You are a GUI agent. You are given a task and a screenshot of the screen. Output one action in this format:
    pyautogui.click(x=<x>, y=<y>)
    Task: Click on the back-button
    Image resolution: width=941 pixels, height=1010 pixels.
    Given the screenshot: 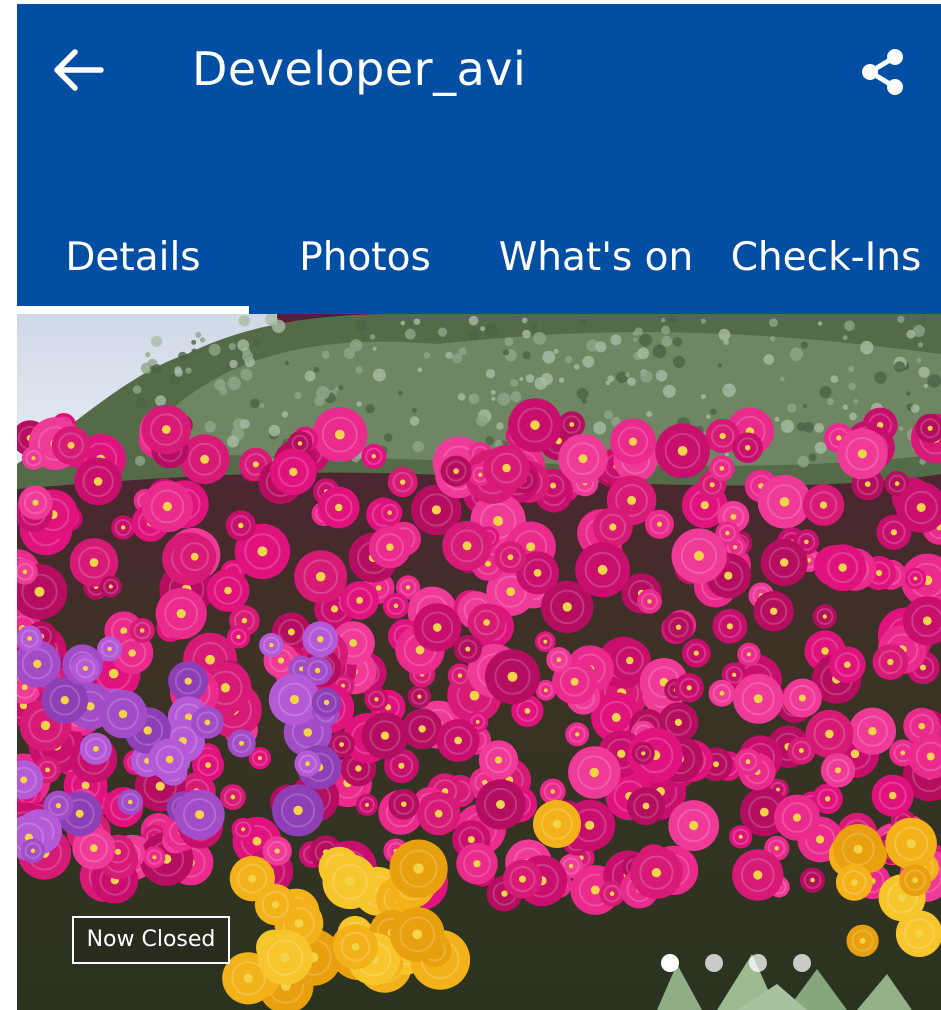 What is the action you would take?
    pyautogui.click(x=79, y=72)
    